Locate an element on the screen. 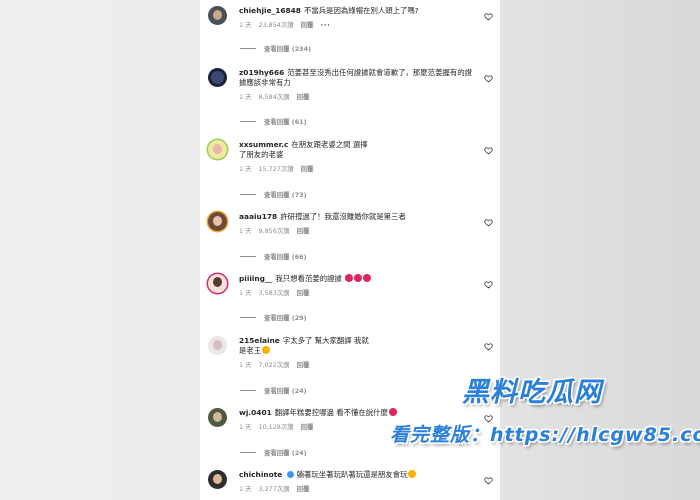 The width and height of the screenshot is (700, 500). comment-meta: 1 天 3,277次讚 回覆 is located at coordinates (356, 488).